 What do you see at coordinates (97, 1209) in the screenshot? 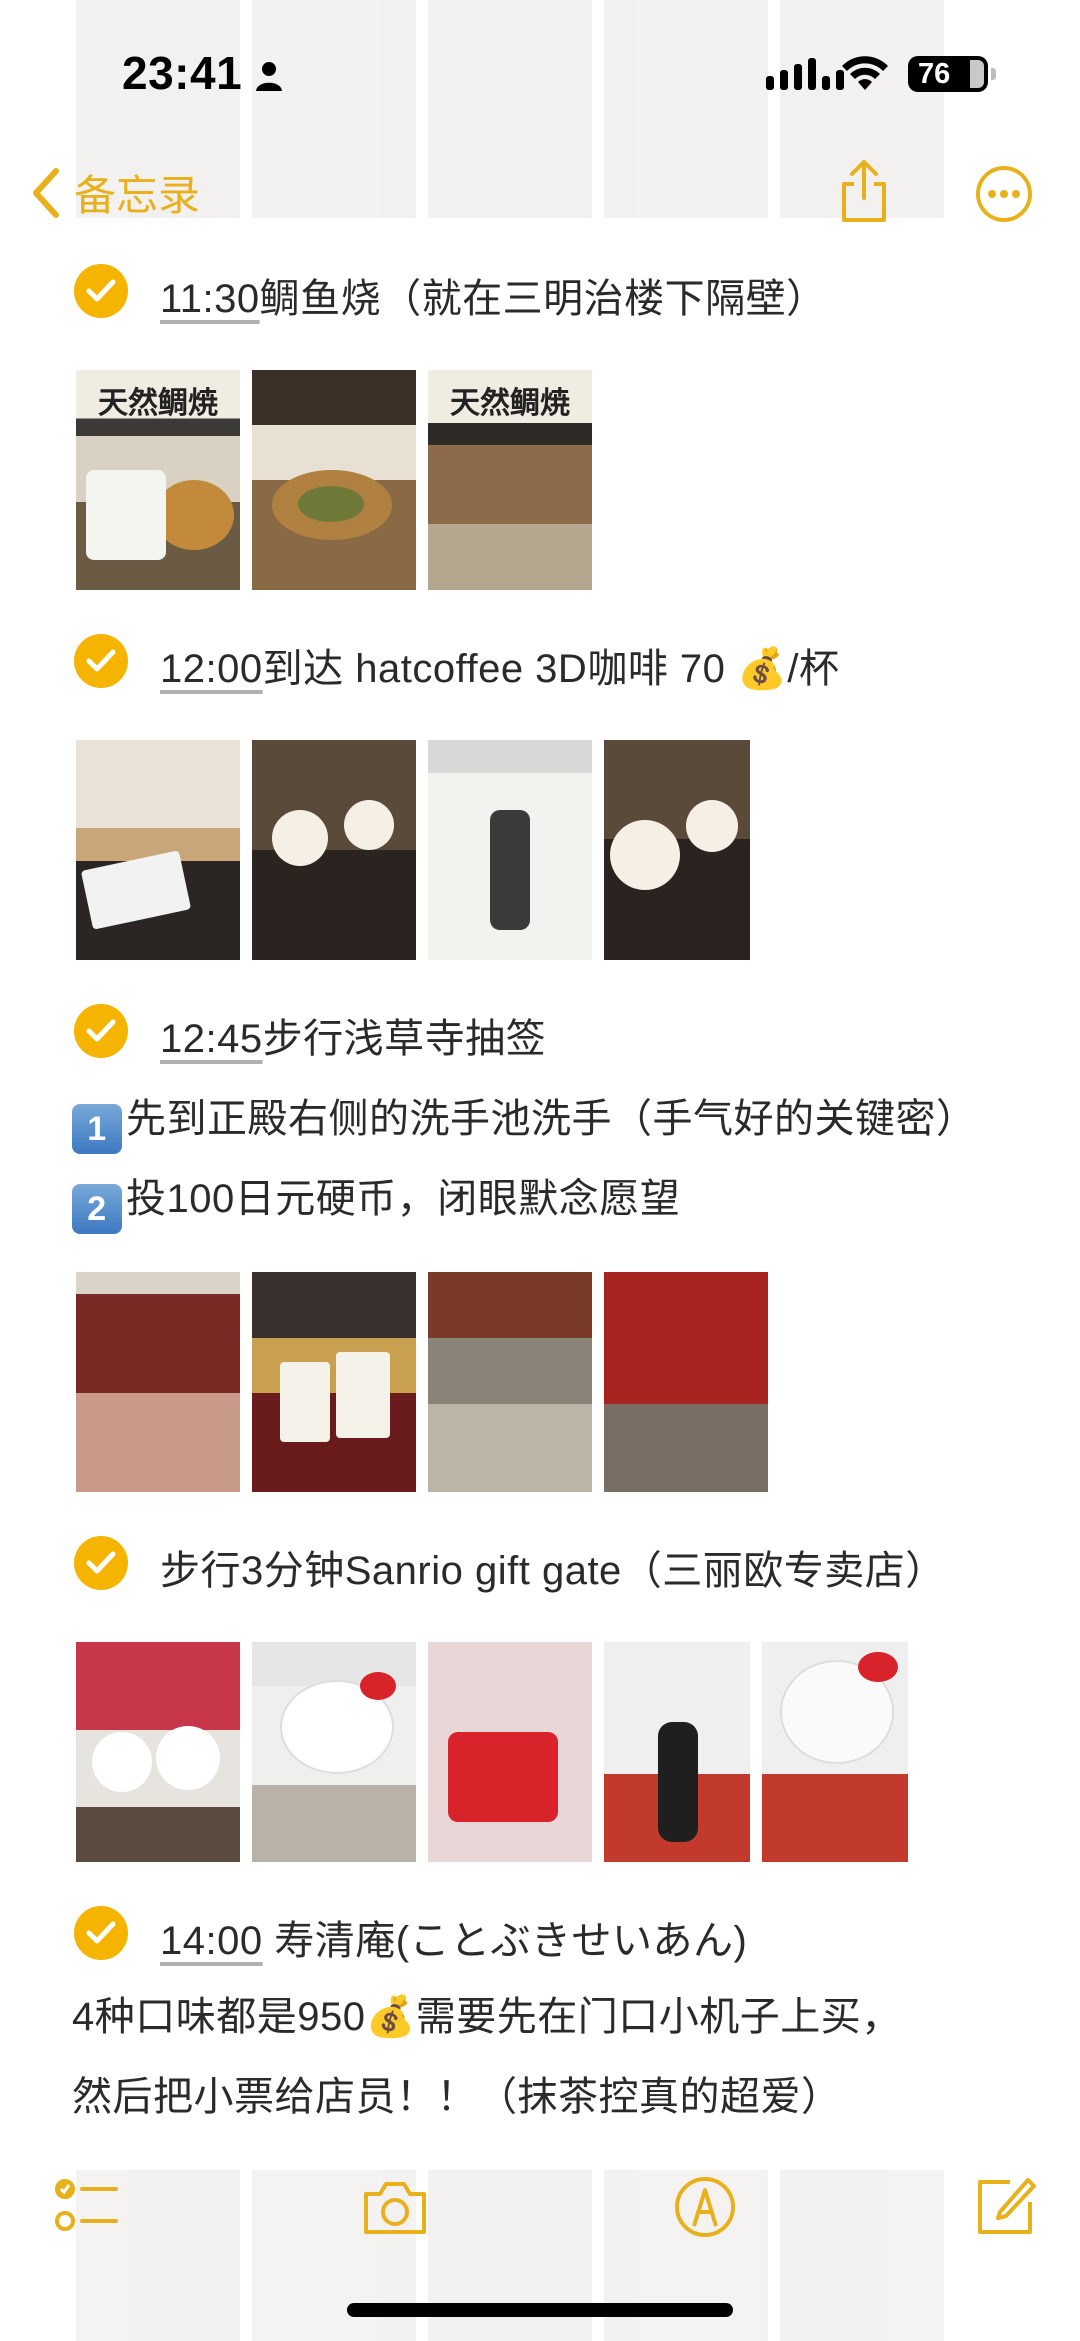
I see `keycap-2-icon: 2` at bounding box center [97, 1209].